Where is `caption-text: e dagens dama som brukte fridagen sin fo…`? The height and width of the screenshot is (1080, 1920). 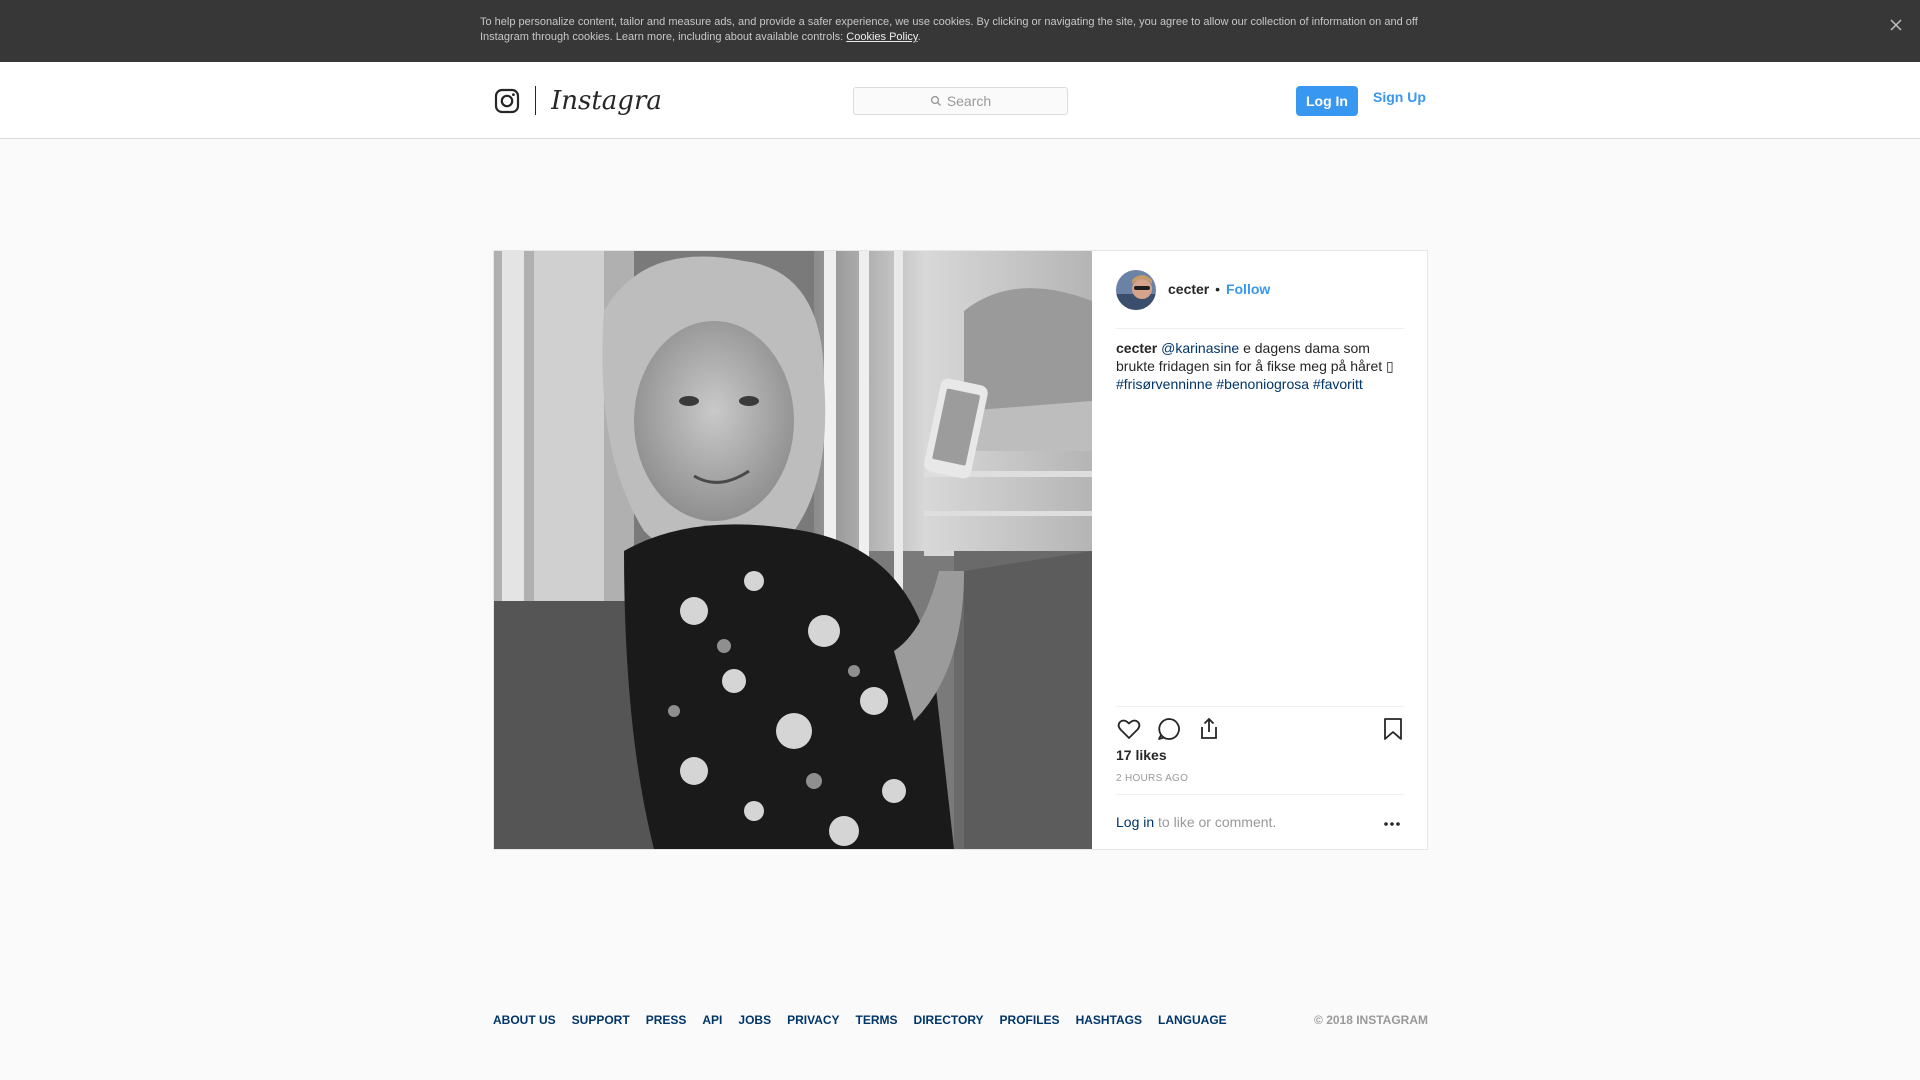
caption-text: e dagens dama som brukte fridagen sin fo… is located at coordinates (1251, 357).